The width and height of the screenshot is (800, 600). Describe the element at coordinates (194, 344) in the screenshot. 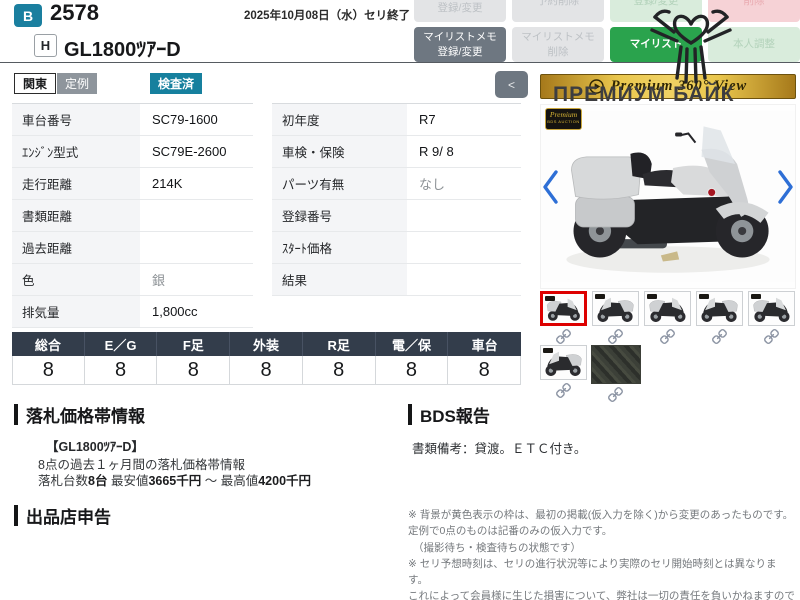

I see `score-header: F足` at that location.